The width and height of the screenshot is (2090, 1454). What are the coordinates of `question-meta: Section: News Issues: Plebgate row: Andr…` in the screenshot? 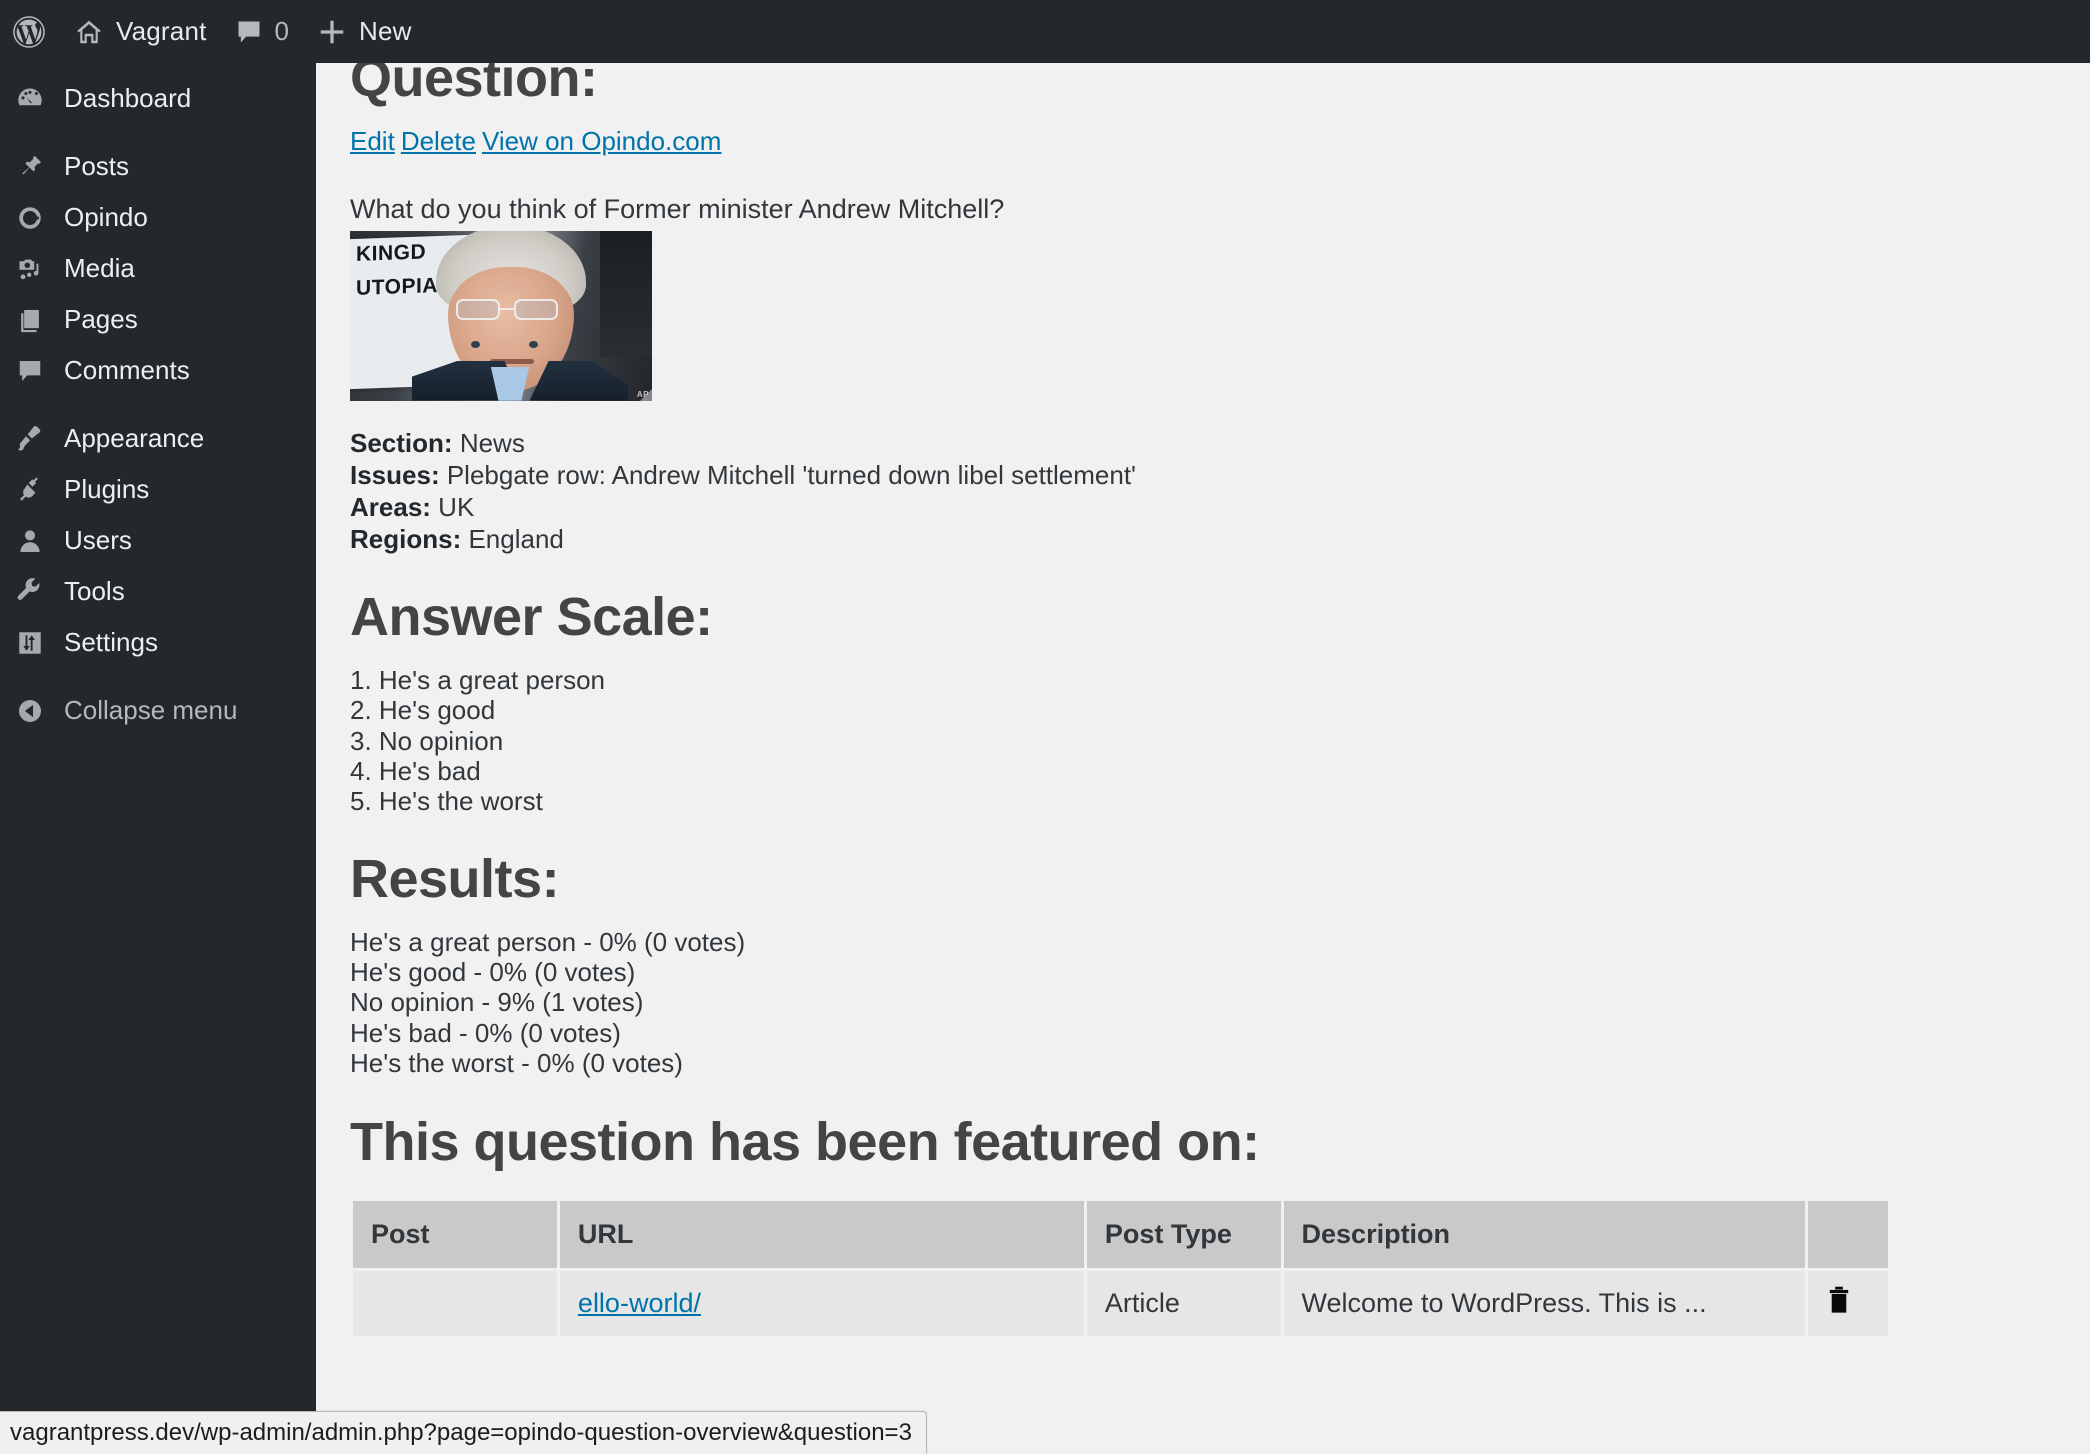 It's located at (1205, 490).